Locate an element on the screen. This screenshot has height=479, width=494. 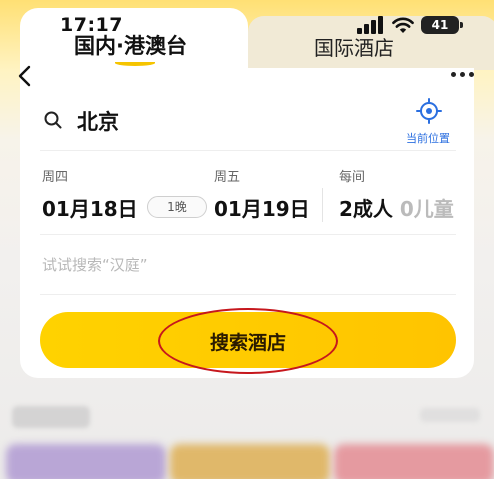
tab-active-indicator is located at coordinates (135, 63).